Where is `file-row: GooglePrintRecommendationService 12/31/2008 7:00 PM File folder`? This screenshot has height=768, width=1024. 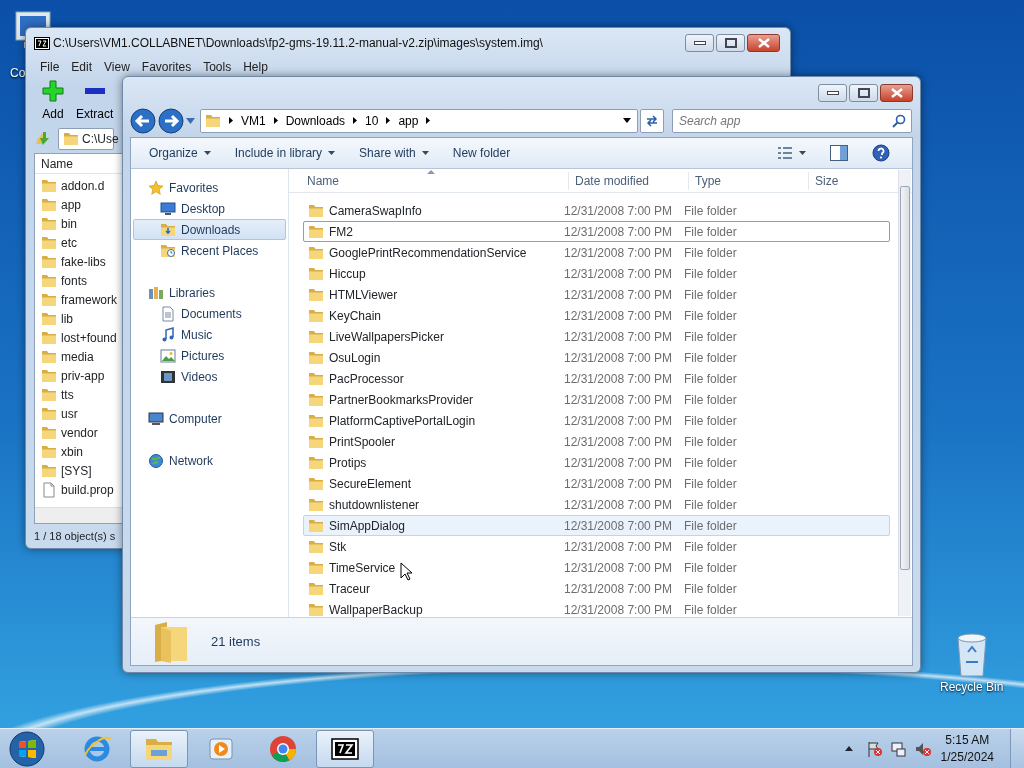
file-row: GooglePrintRecommendationService 12/31/2008 7:00 PM File folder is located at coordinates (596, 253).